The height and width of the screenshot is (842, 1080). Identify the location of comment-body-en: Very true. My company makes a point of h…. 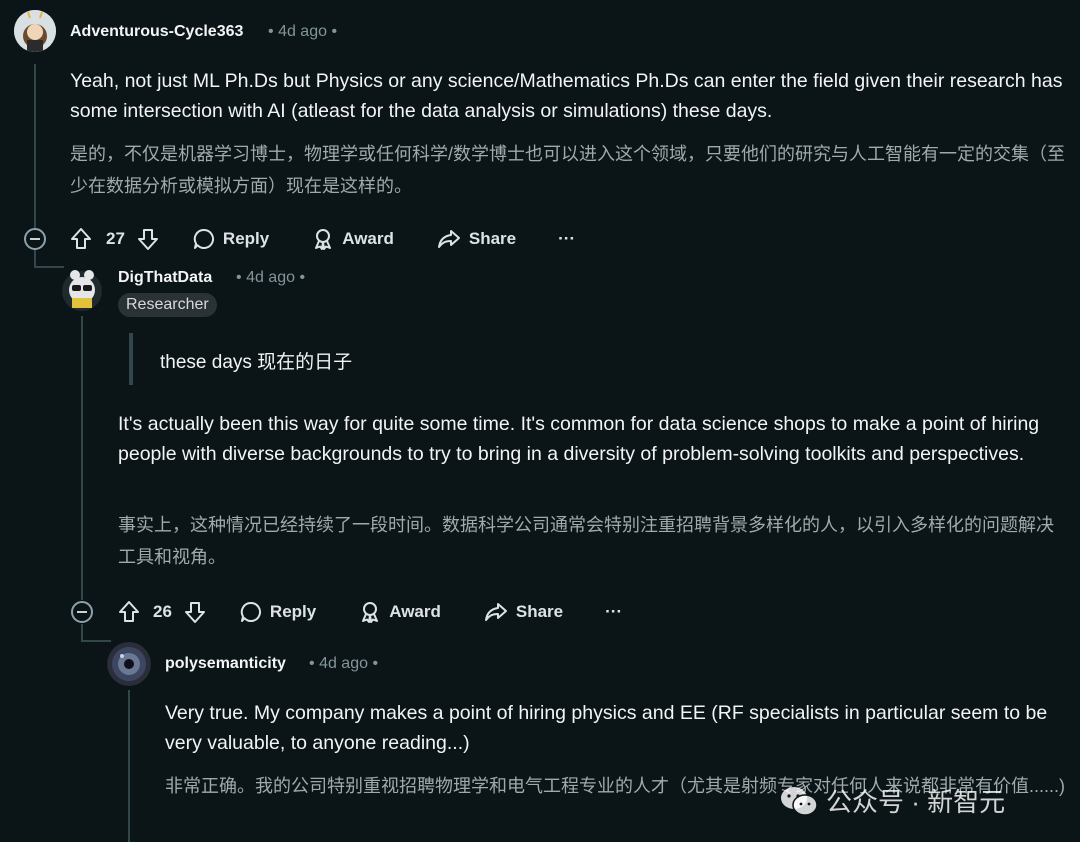
(606, 728).